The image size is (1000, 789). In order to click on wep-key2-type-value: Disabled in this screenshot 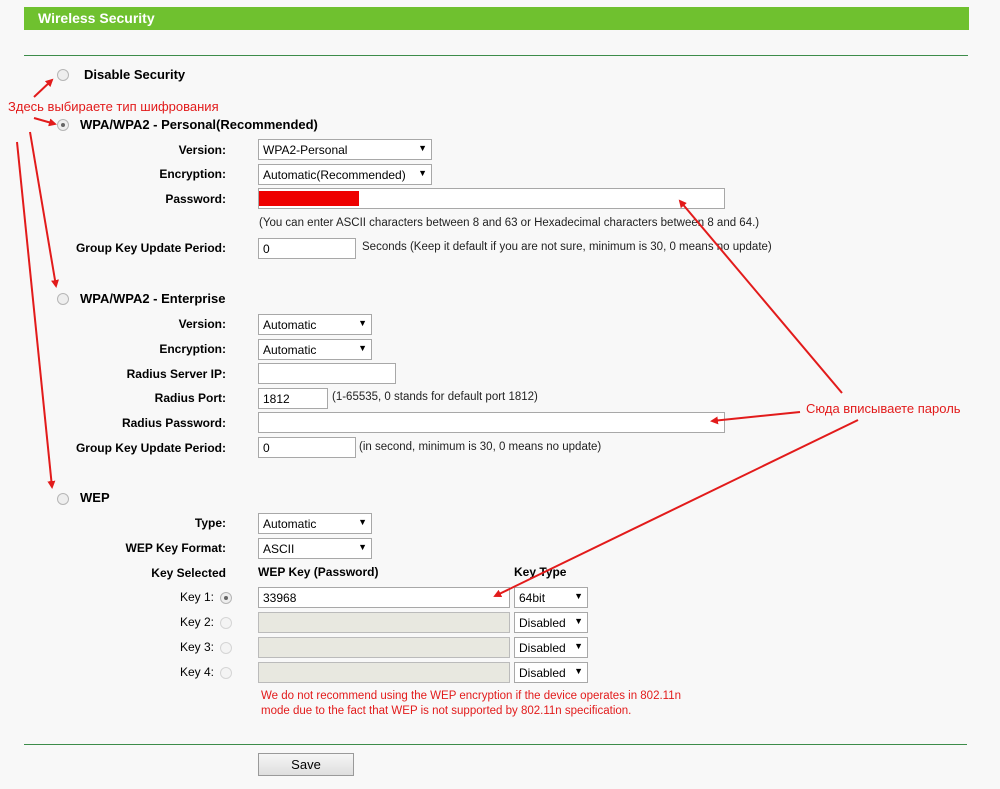, I will do `click(542, 623)`.